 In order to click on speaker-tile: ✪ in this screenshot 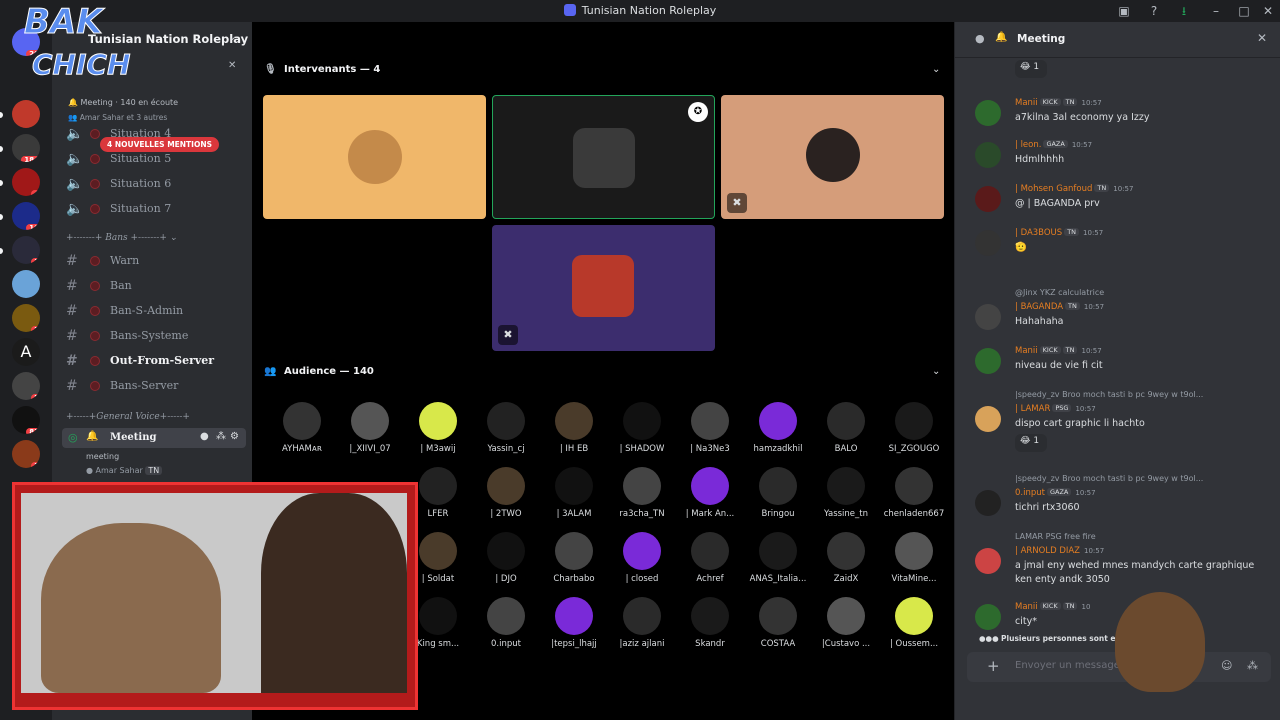, I will do `click(603, 157)`.